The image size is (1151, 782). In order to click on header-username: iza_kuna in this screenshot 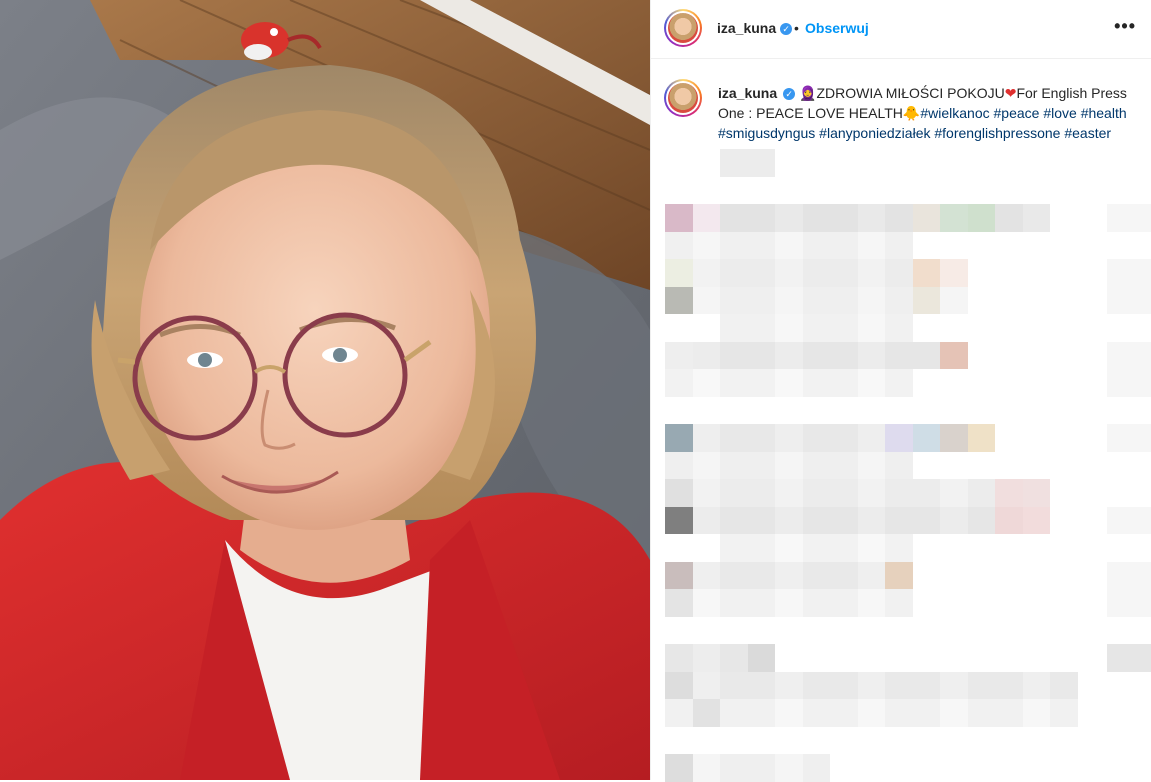, I will do `click(746, 28)`.